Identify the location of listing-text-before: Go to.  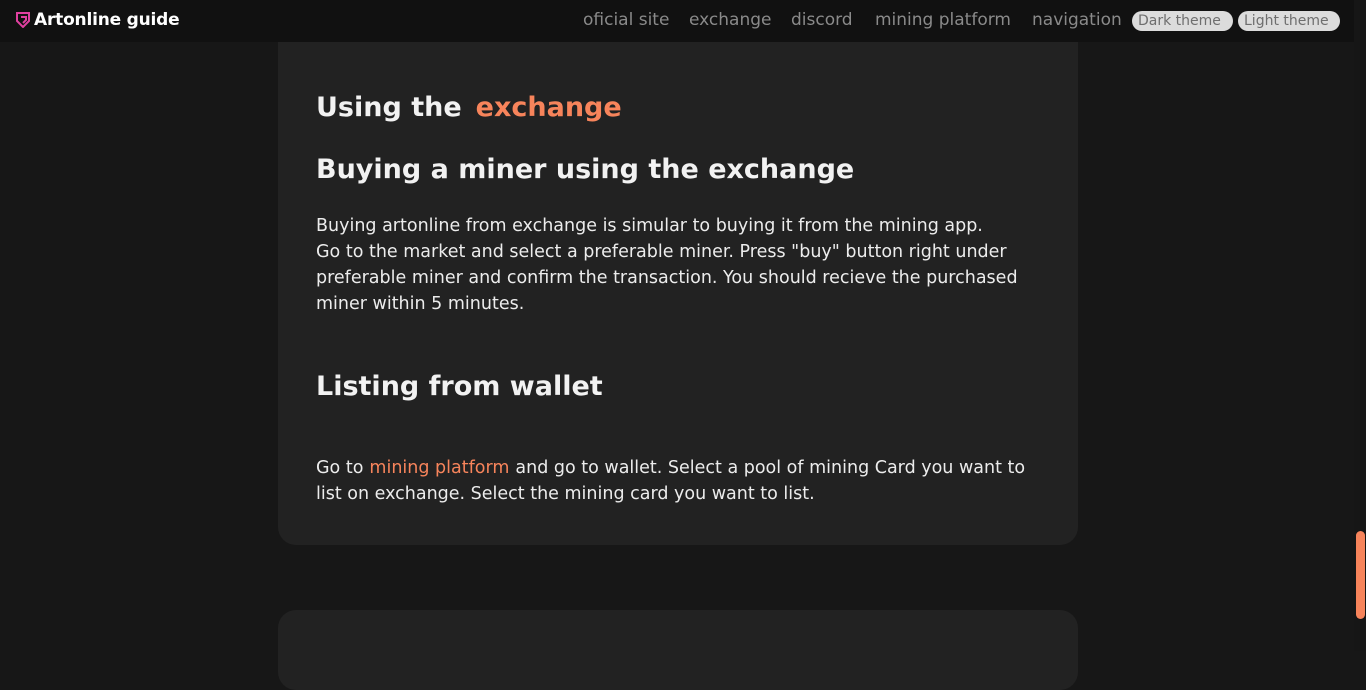
(340, 468).